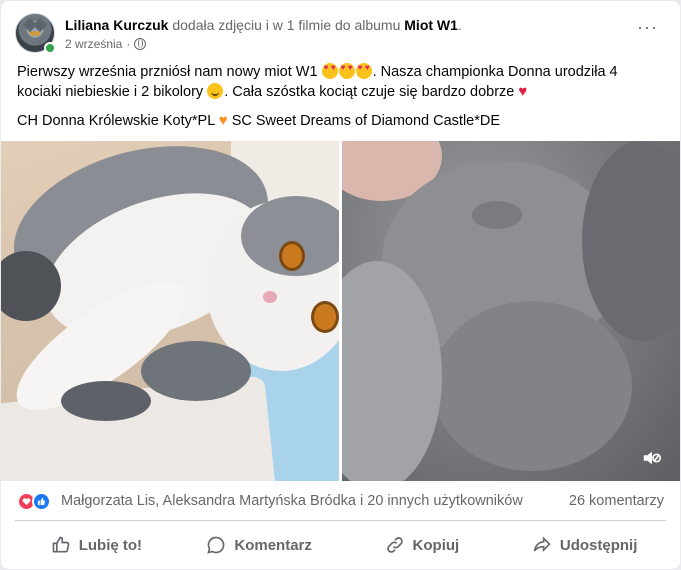 Image resolution: width=681 pixels, height=570 pixels. What do you see at coordinates (273, 545) in the screenshot?
I see `comment-label: Komentarz` at bounding box center [273, 545].